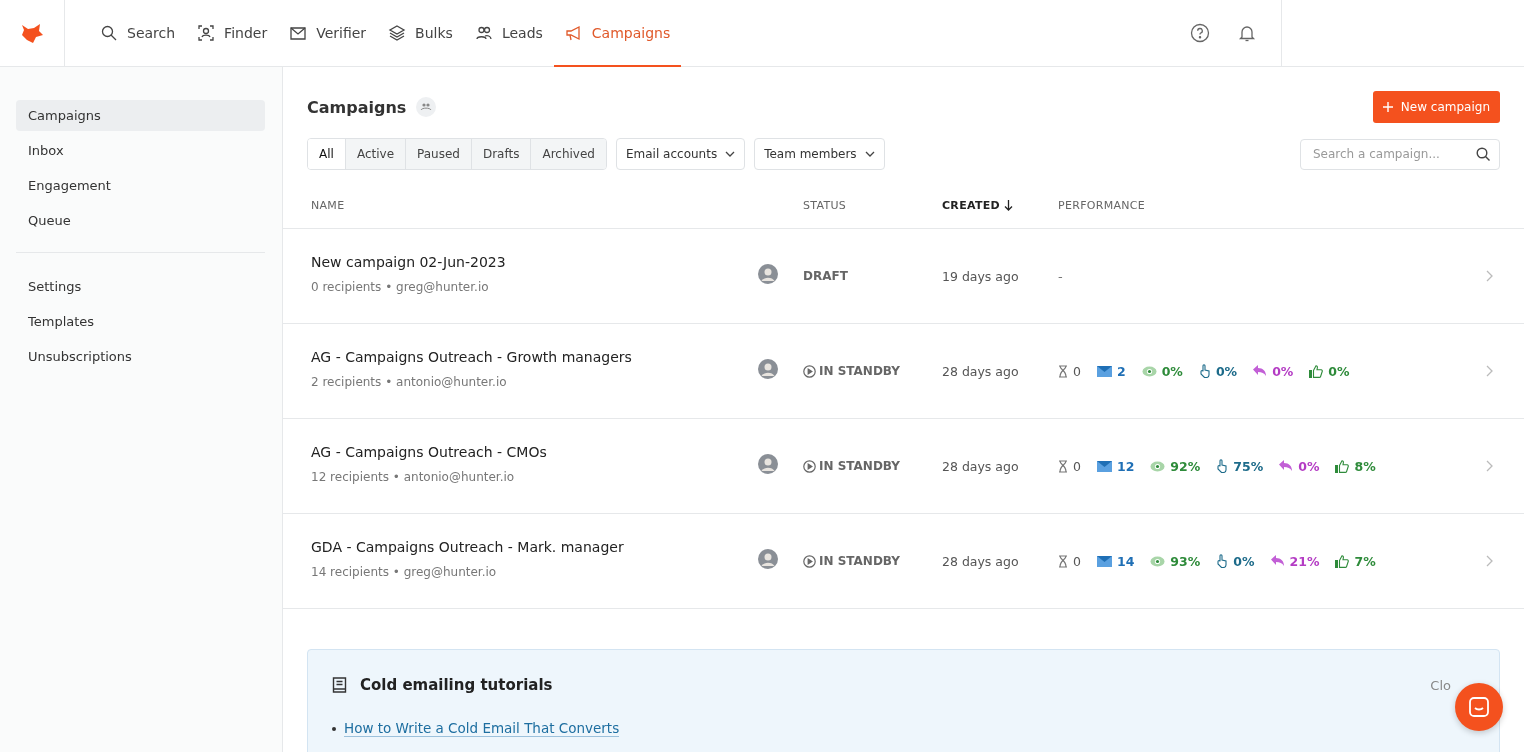  Describe the element at coordinates (140, 115) in the screenshot. I see `sidebar-item: Campaigns` at that location.